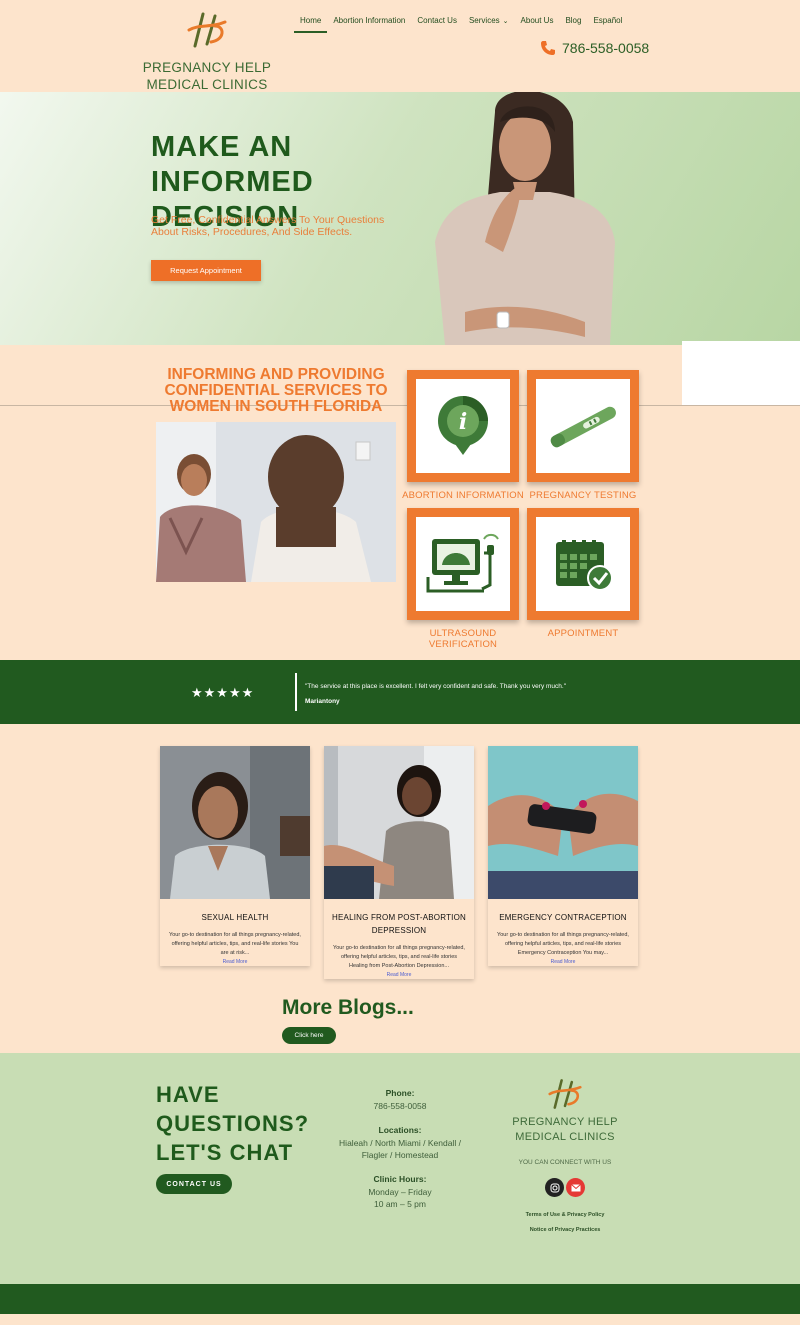 The height and width of the screenshot is (1325, 800). What do you see at coordinates (223, 692) in the screenshot?
I see `rating-stars-icon: ★★★★★` at bounding box center [223, 692].